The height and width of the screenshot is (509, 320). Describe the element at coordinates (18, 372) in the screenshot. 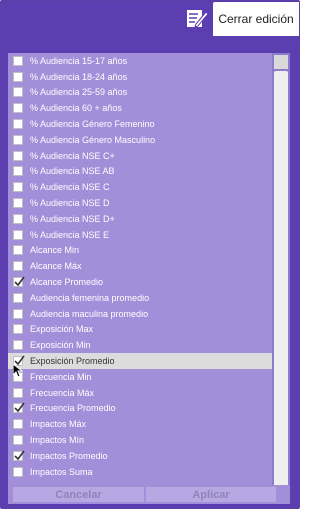

I see `mouse-pointer-icon` at that location.